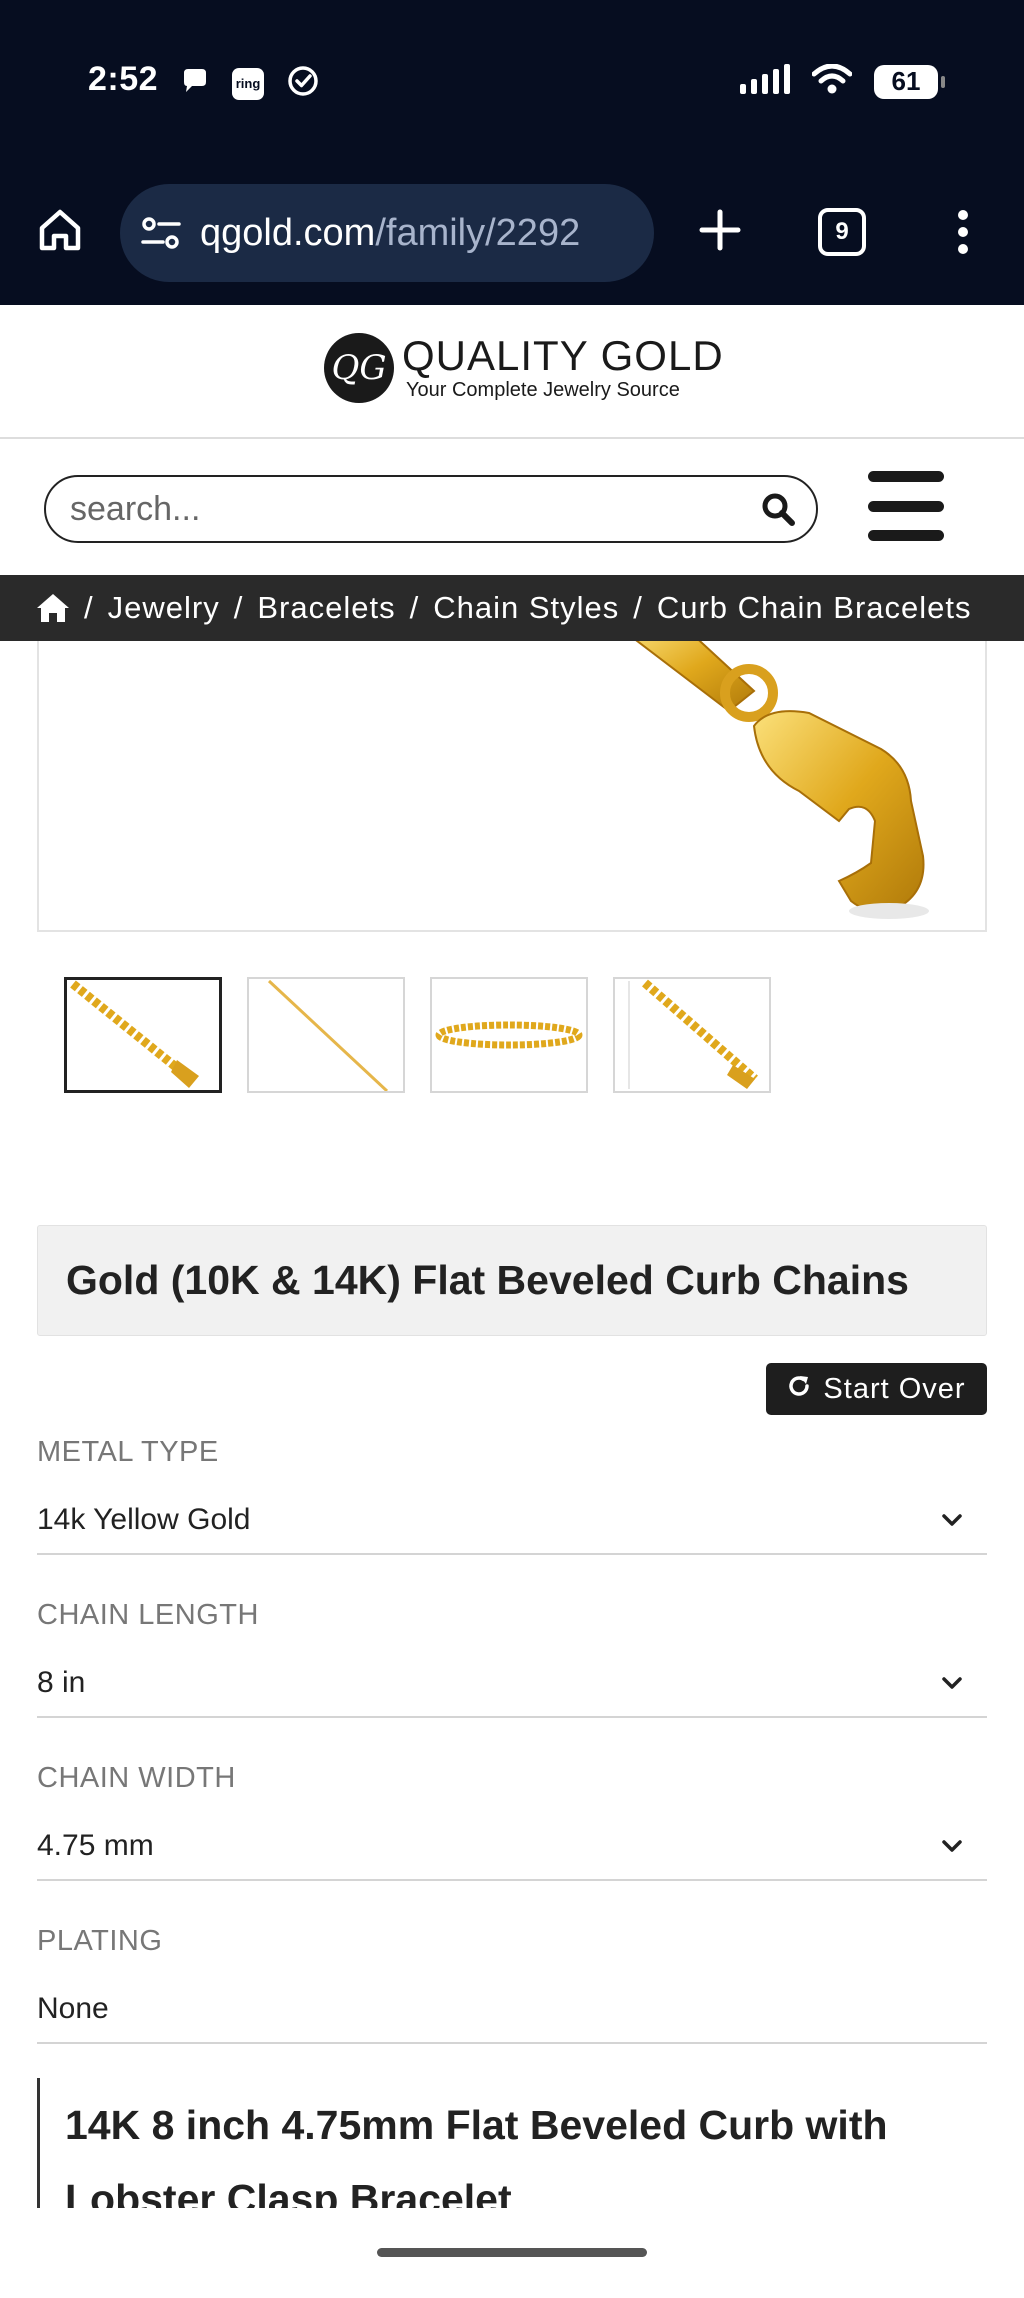  I want to click on url-text: qgold.com/family/2292, so click(390, 233).